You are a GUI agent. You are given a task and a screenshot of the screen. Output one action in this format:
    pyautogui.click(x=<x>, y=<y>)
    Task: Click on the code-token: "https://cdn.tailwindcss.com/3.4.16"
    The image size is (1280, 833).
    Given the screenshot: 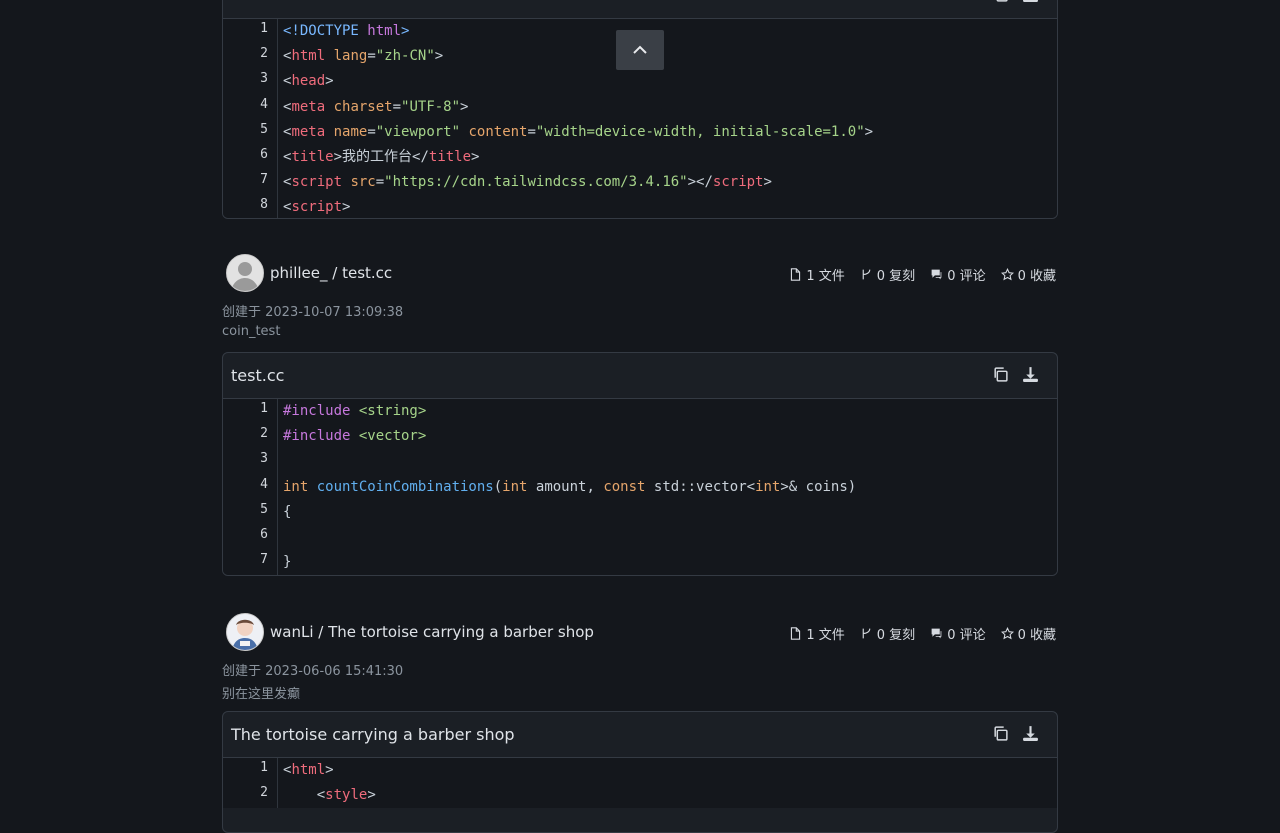 What is the action you would take?
    pyautogui.click(x=535, y=182)
    